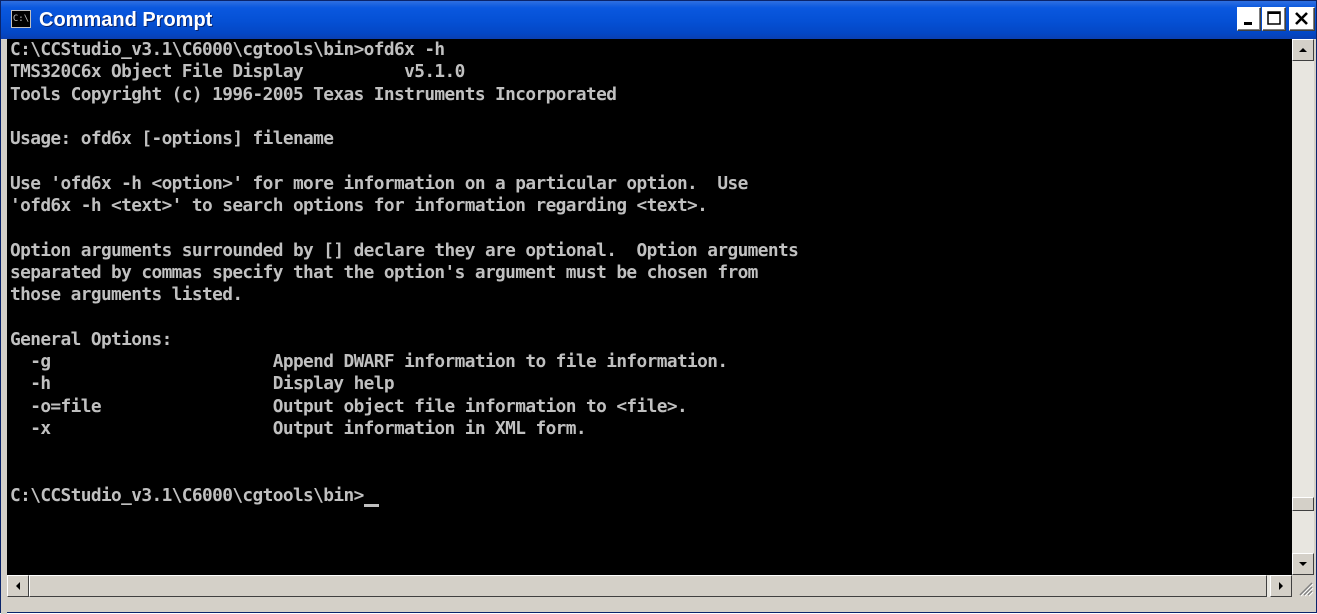 The image size is (1317, 614). Describe the element at coordinates (21, 19) in the screenshot. I see `command-prompt-icon: C:\` at that location.